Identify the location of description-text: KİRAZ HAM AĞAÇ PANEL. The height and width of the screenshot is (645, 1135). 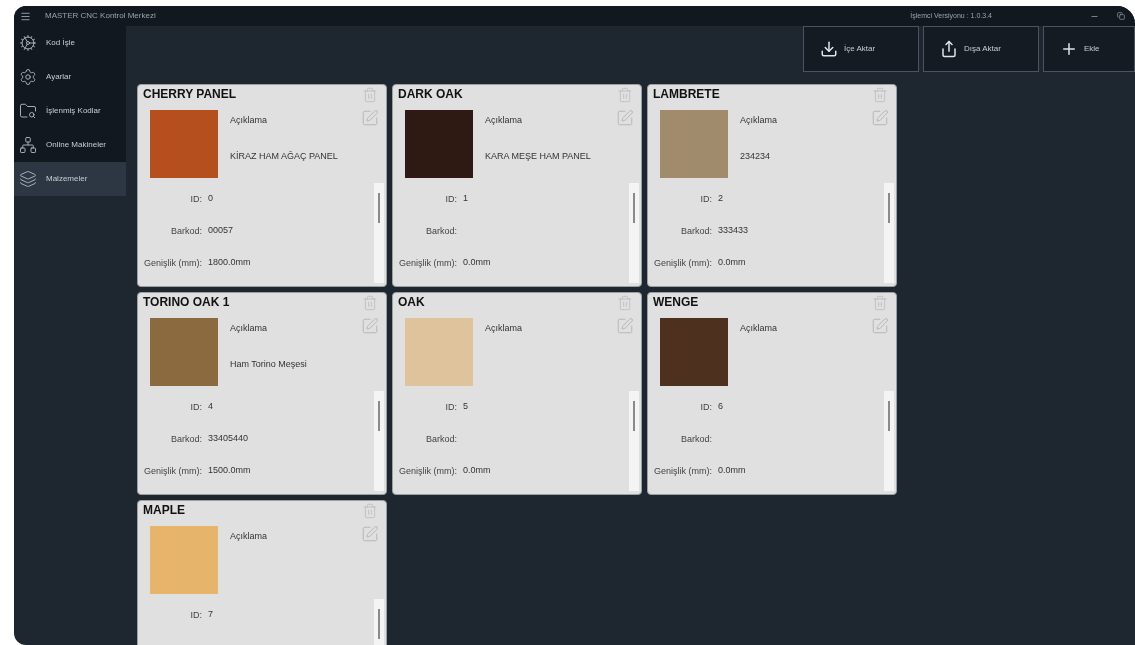
(284, 156).